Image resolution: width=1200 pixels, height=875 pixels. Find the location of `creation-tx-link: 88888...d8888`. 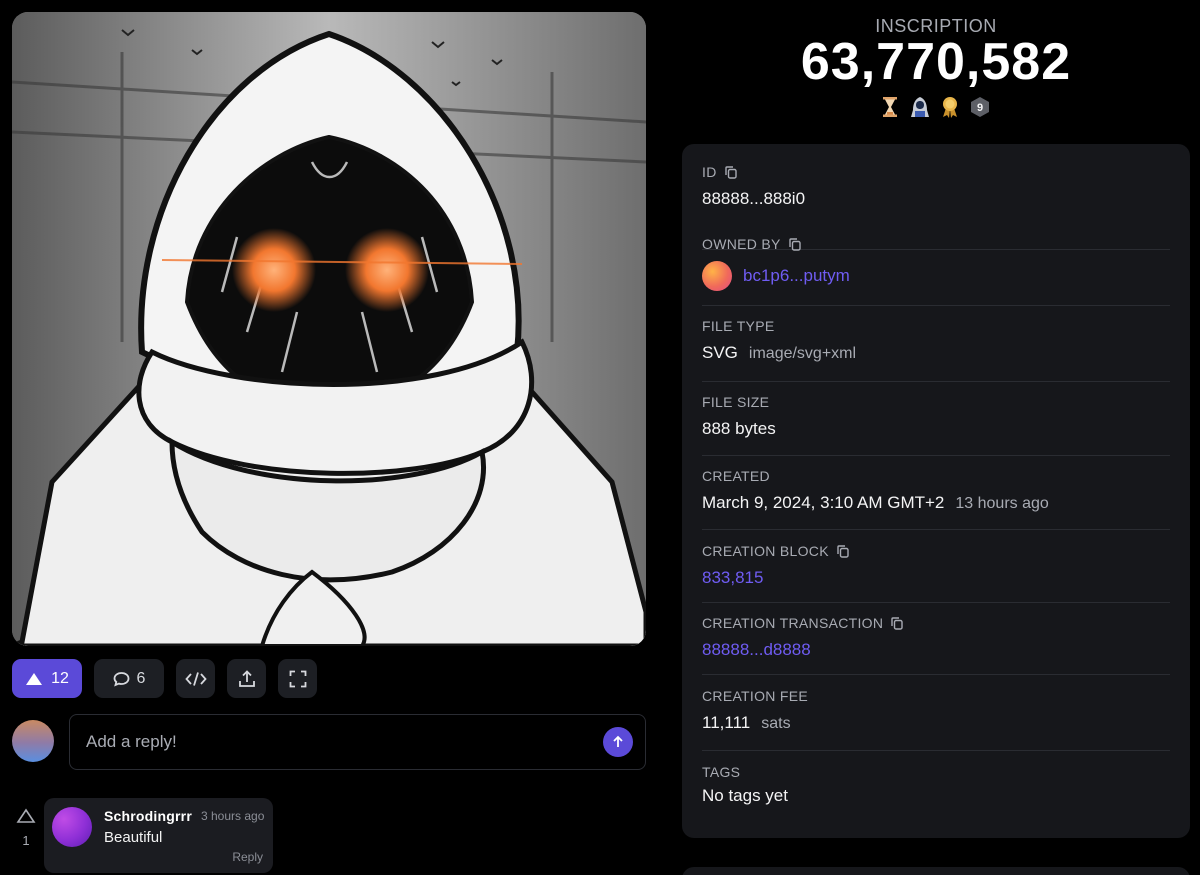

creation-tx-link: 88888...d8888 is located at coordinates (756, 650).